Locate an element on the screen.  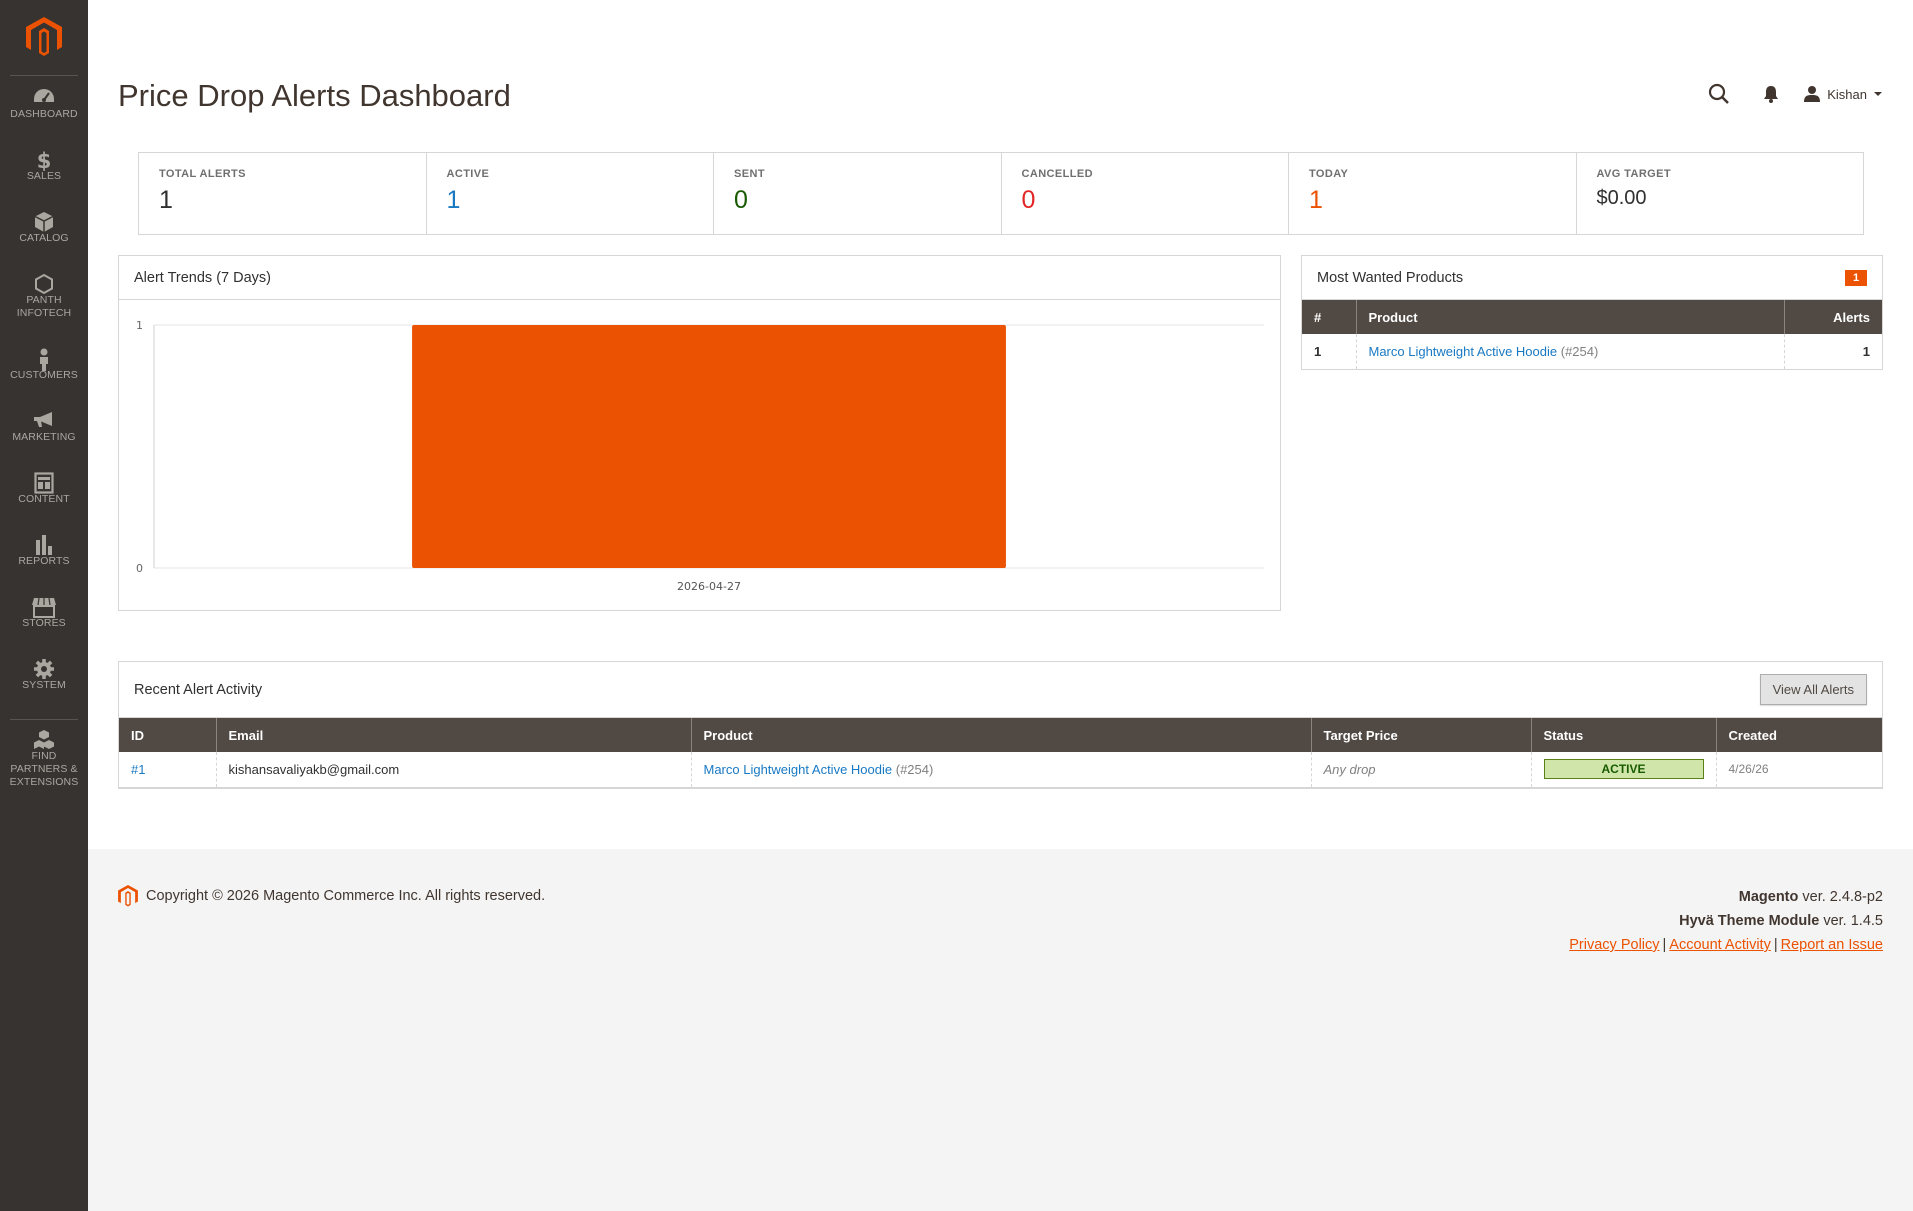
magento-version: Magento ver. 2.4.8-p2 is located at coordinates (1726, 897).